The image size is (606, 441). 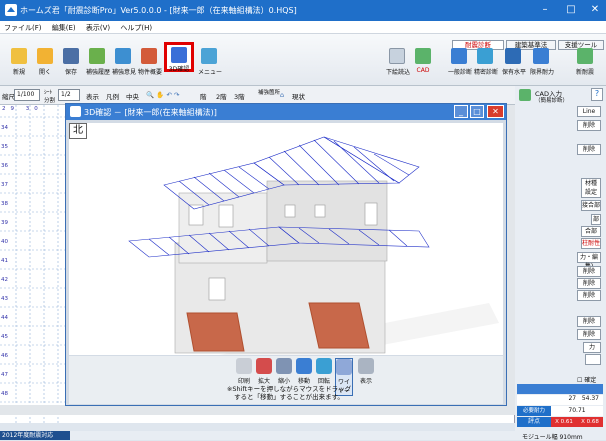 What do you see at coordinates (22, 109) in the screenshot?
I see `ruler-top: 29 30` at bounding box center [22, 109].